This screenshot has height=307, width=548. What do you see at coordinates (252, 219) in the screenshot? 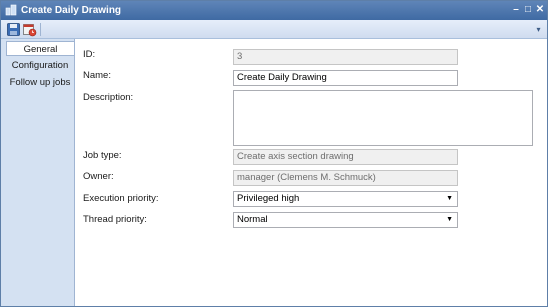
I see `thread-priority-value: Normal` at bounding box center [252, 219].